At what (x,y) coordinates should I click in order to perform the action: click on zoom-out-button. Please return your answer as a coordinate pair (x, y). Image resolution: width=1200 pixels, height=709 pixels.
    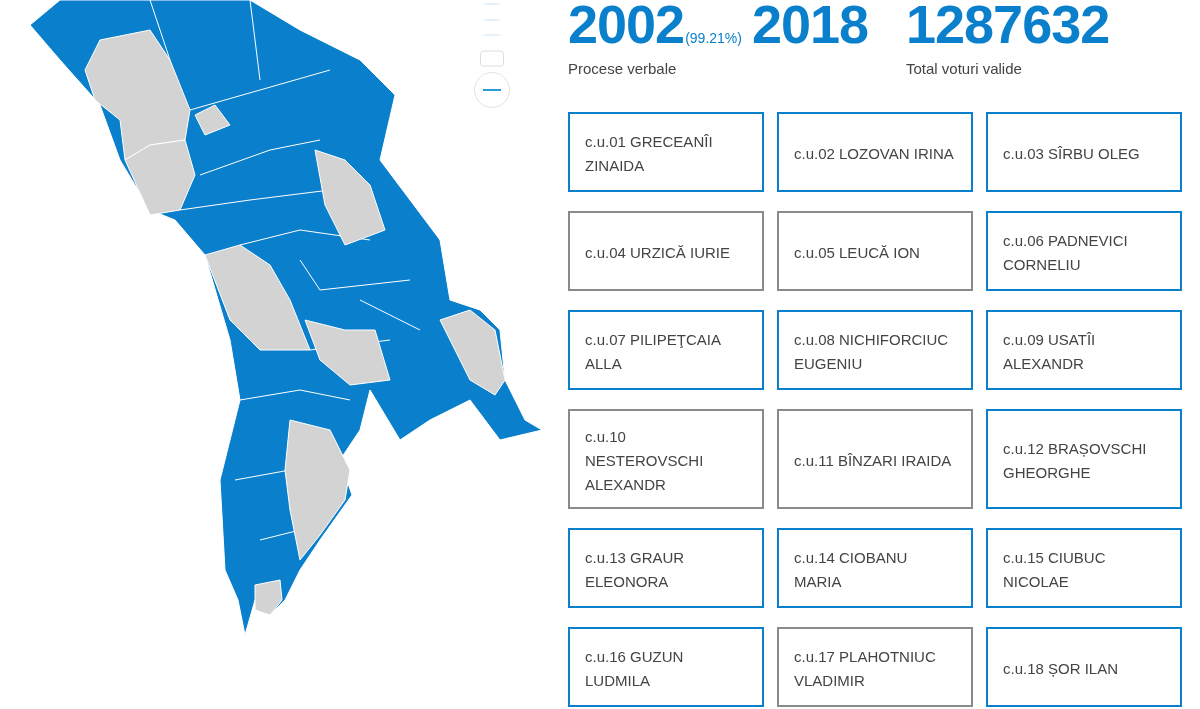
    Looking at the image, I should click on (492, 90).